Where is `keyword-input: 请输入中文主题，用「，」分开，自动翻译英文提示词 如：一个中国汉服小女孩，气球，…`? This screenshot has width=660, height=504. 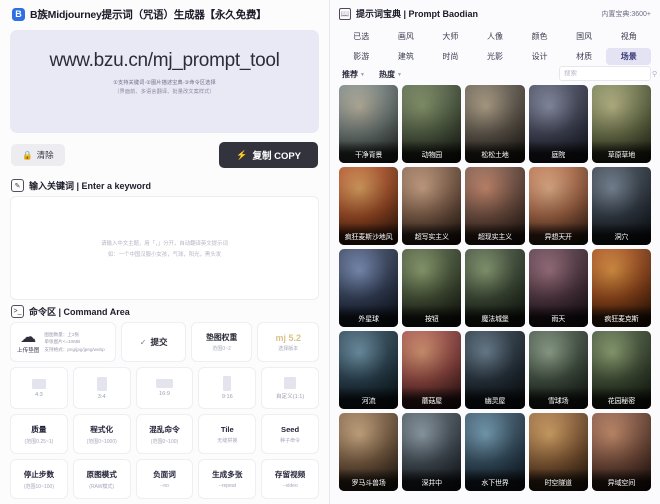
keyword-input: 请输入中文主题，用「，」分开，自动翻译英文提示词 如：一个中国汉服小女孩，气球，… is located at coordinates (164, 248).